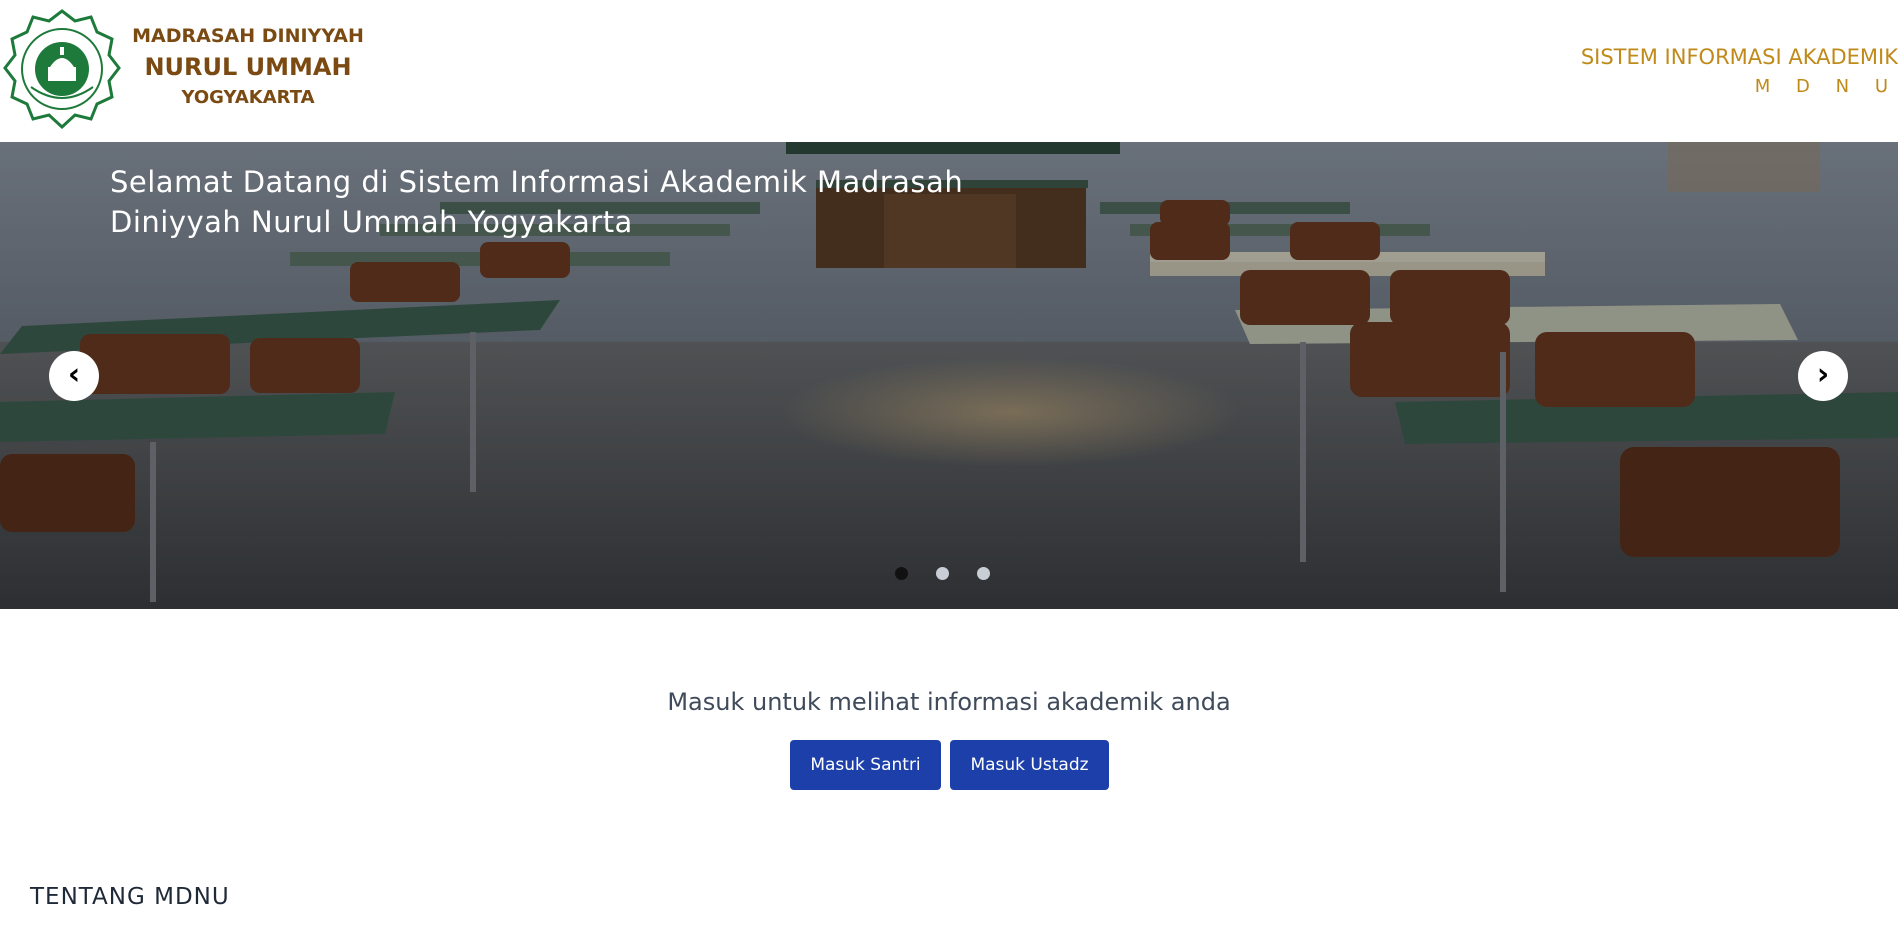  I want to click on login-ustadz-button: Masuk Ustadz, so click(1029, 765).